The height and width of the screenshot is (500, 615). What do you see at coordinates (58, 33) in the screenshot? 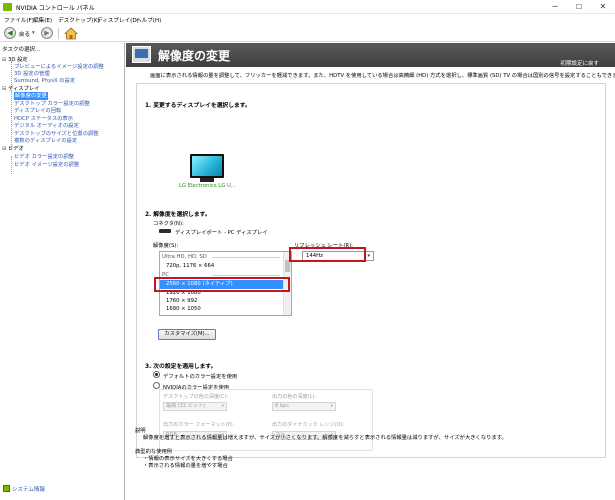
I see `toolbar-separator` at bounding box center [58, 33].